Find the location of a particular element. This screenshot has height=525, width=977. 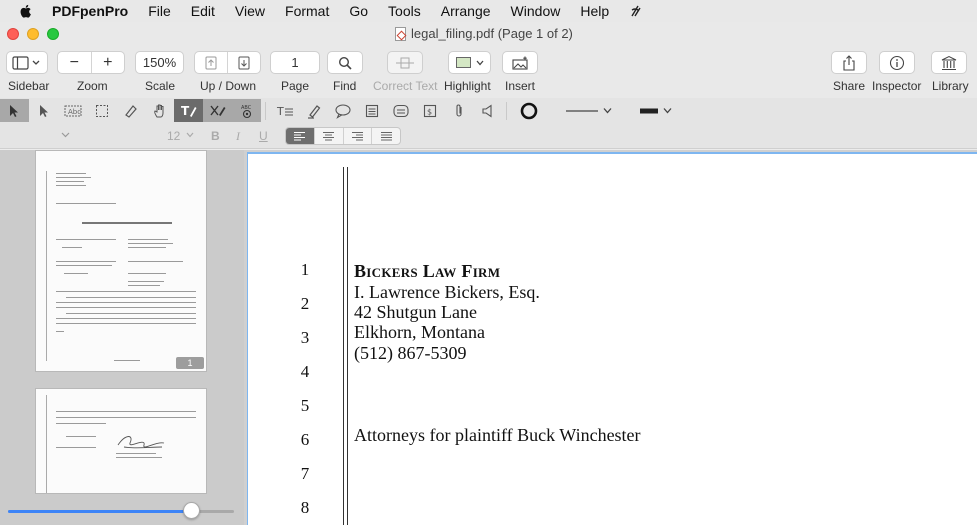

bold-button: B is located at coordinates (215, 136).